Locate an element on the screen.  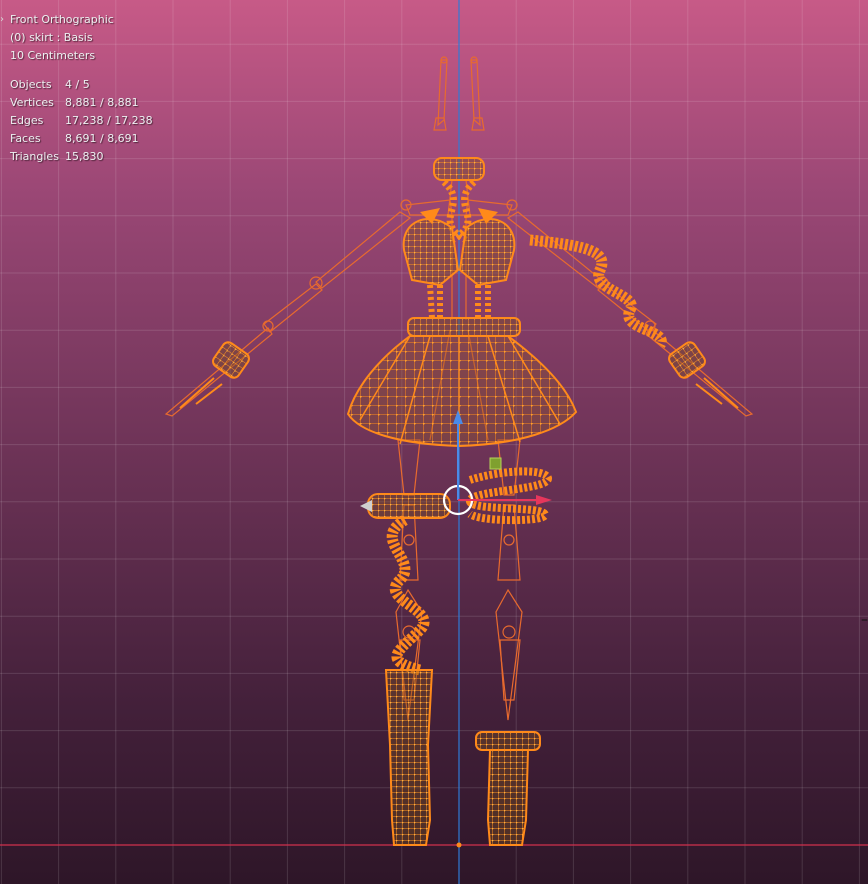
stat-label: Vertices is located at coordinates (32, 102).